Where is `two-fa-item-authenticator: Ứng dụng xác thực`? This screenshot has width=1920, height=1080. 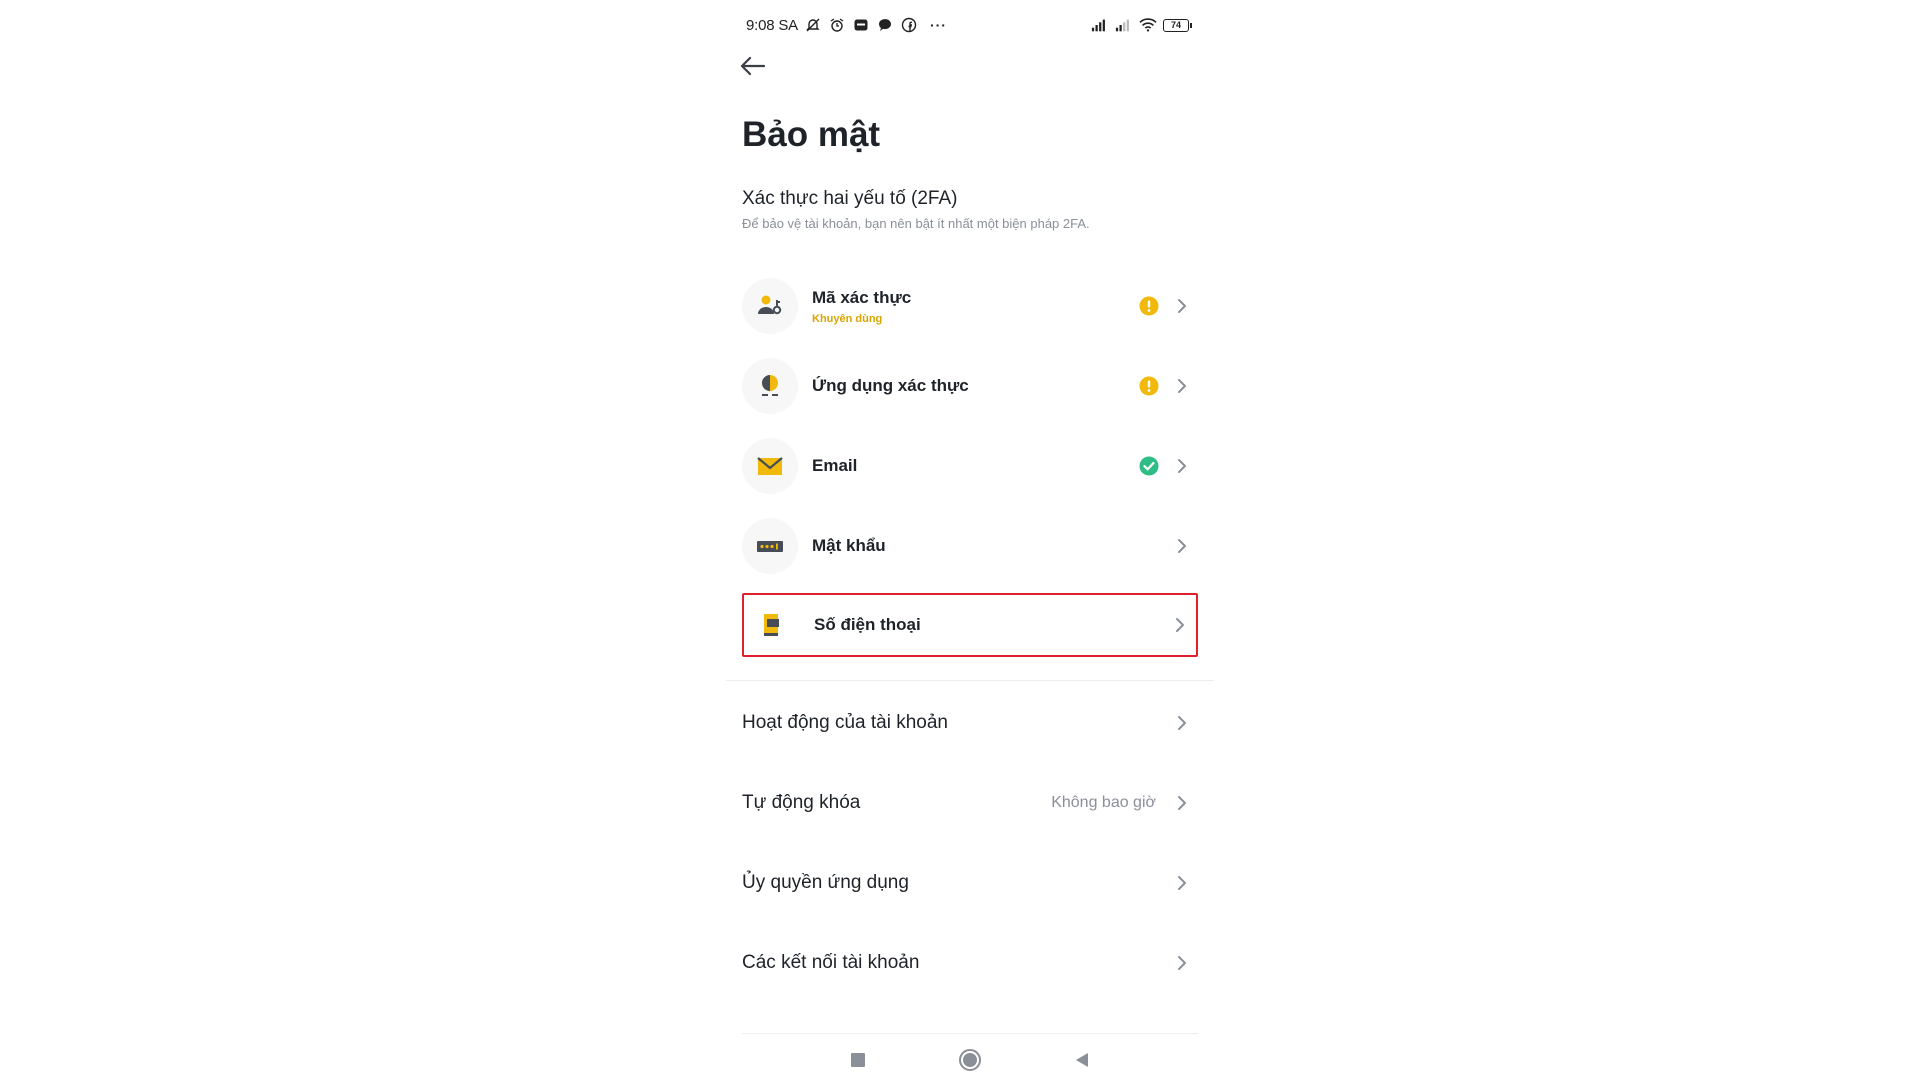
two-fa-item-authenticator: Ứng dụng xác thực is located at coordinates (970, 386).